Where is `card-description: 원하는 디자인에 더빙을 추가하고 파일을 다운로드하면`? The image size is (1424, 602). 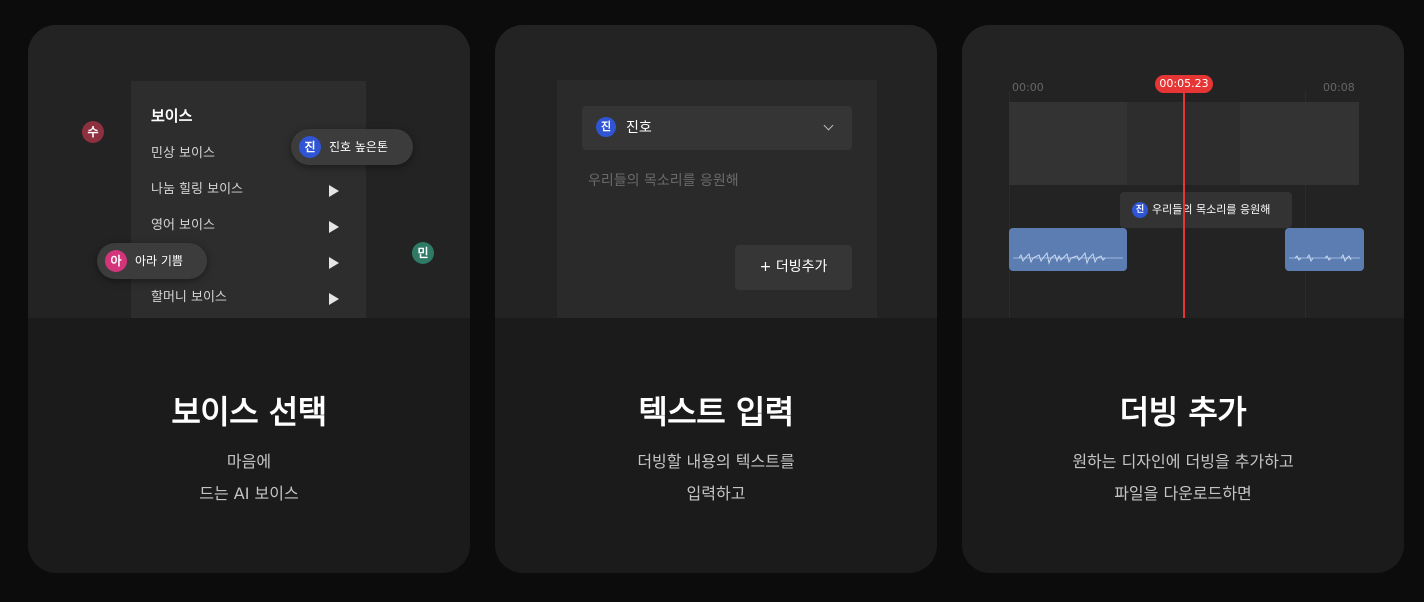 card-description: 원하는 디자인에 더빙을 추가하고 파일을 다운로드하면 is located at coordinates (1183, 478).